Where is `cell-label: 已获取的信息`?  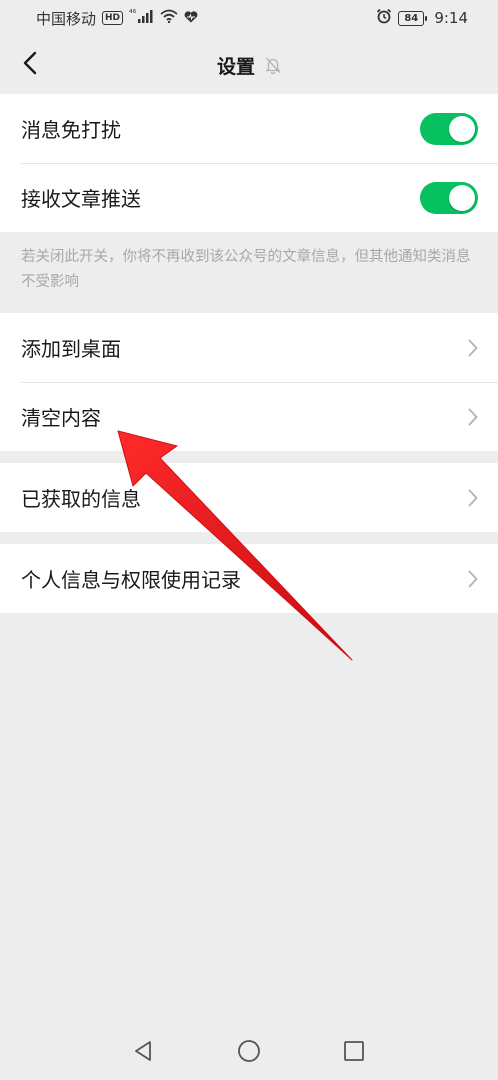
cell-label: 已获取的信息 is located at coordinates (81, 499).